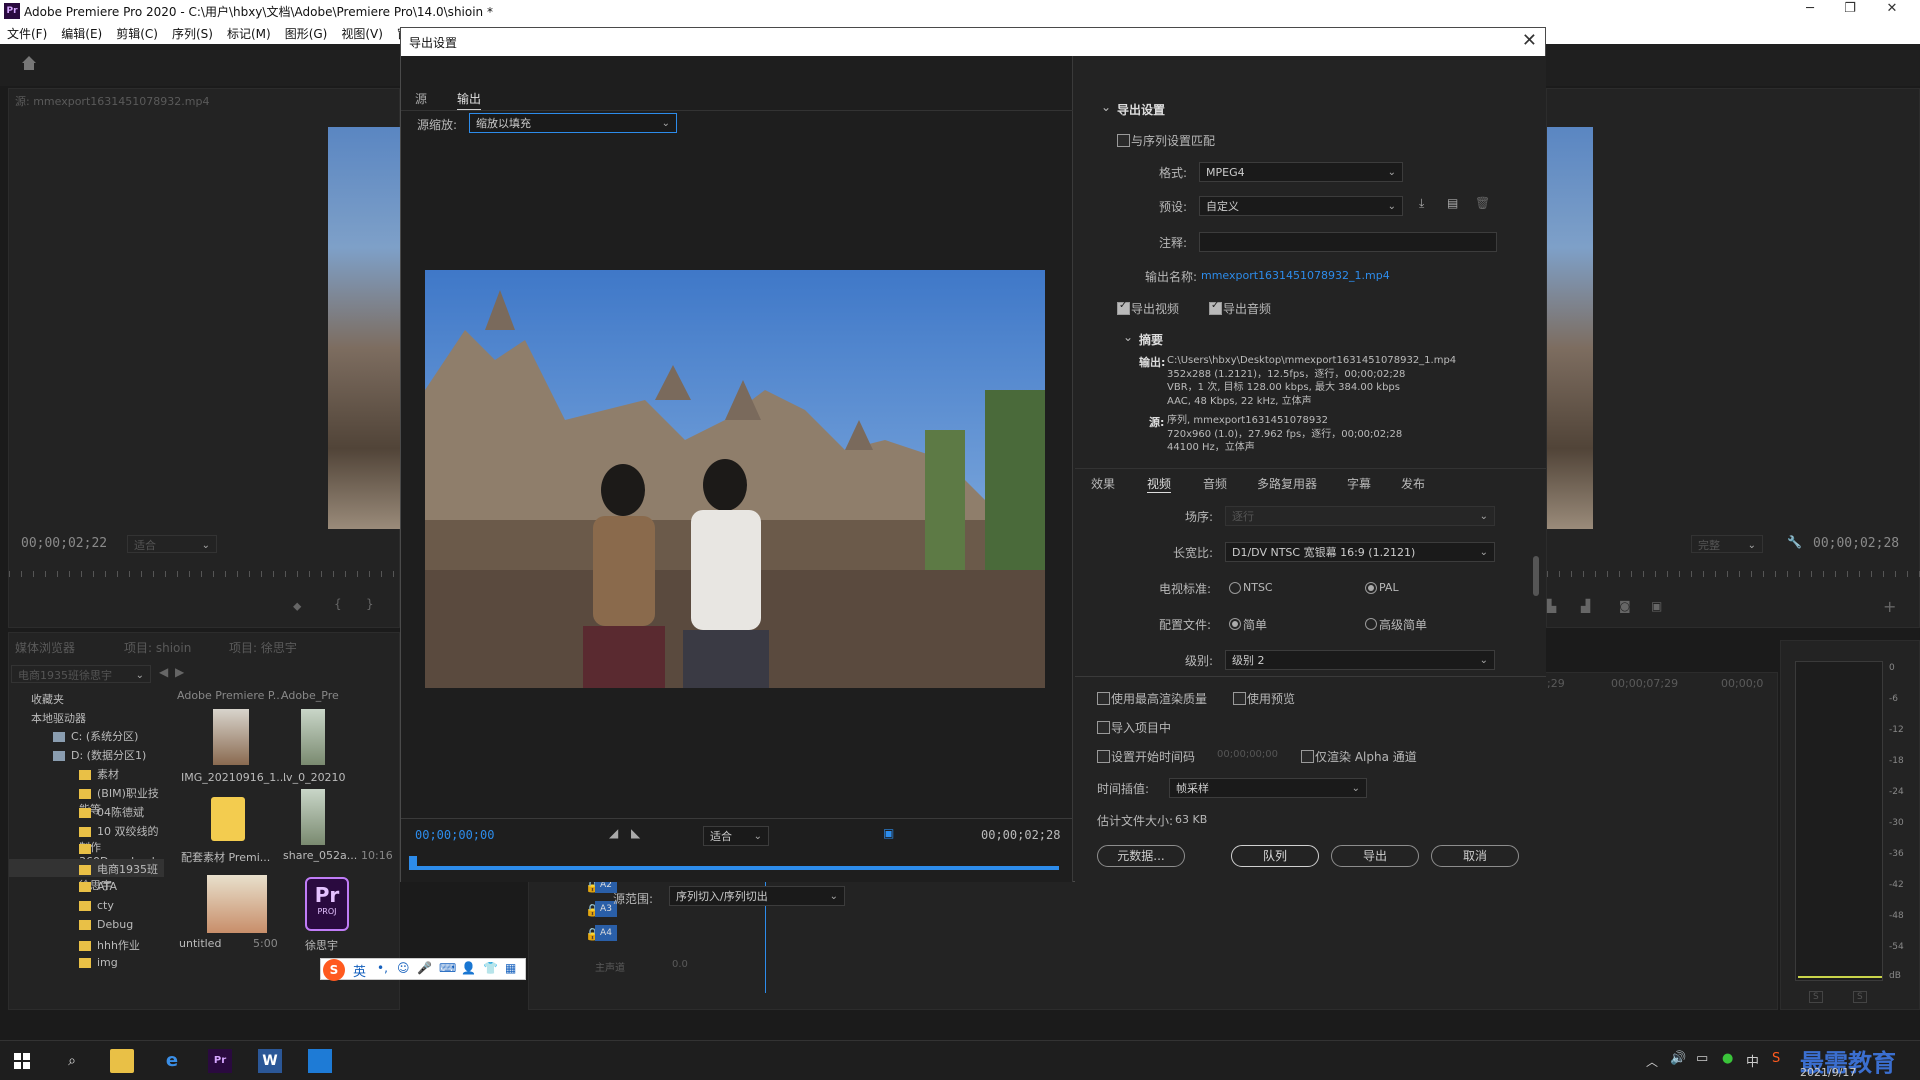 The height and width of the screenshot is (1080, 1920). I want to click on tab-effects: 效果, so click(1103, 483).